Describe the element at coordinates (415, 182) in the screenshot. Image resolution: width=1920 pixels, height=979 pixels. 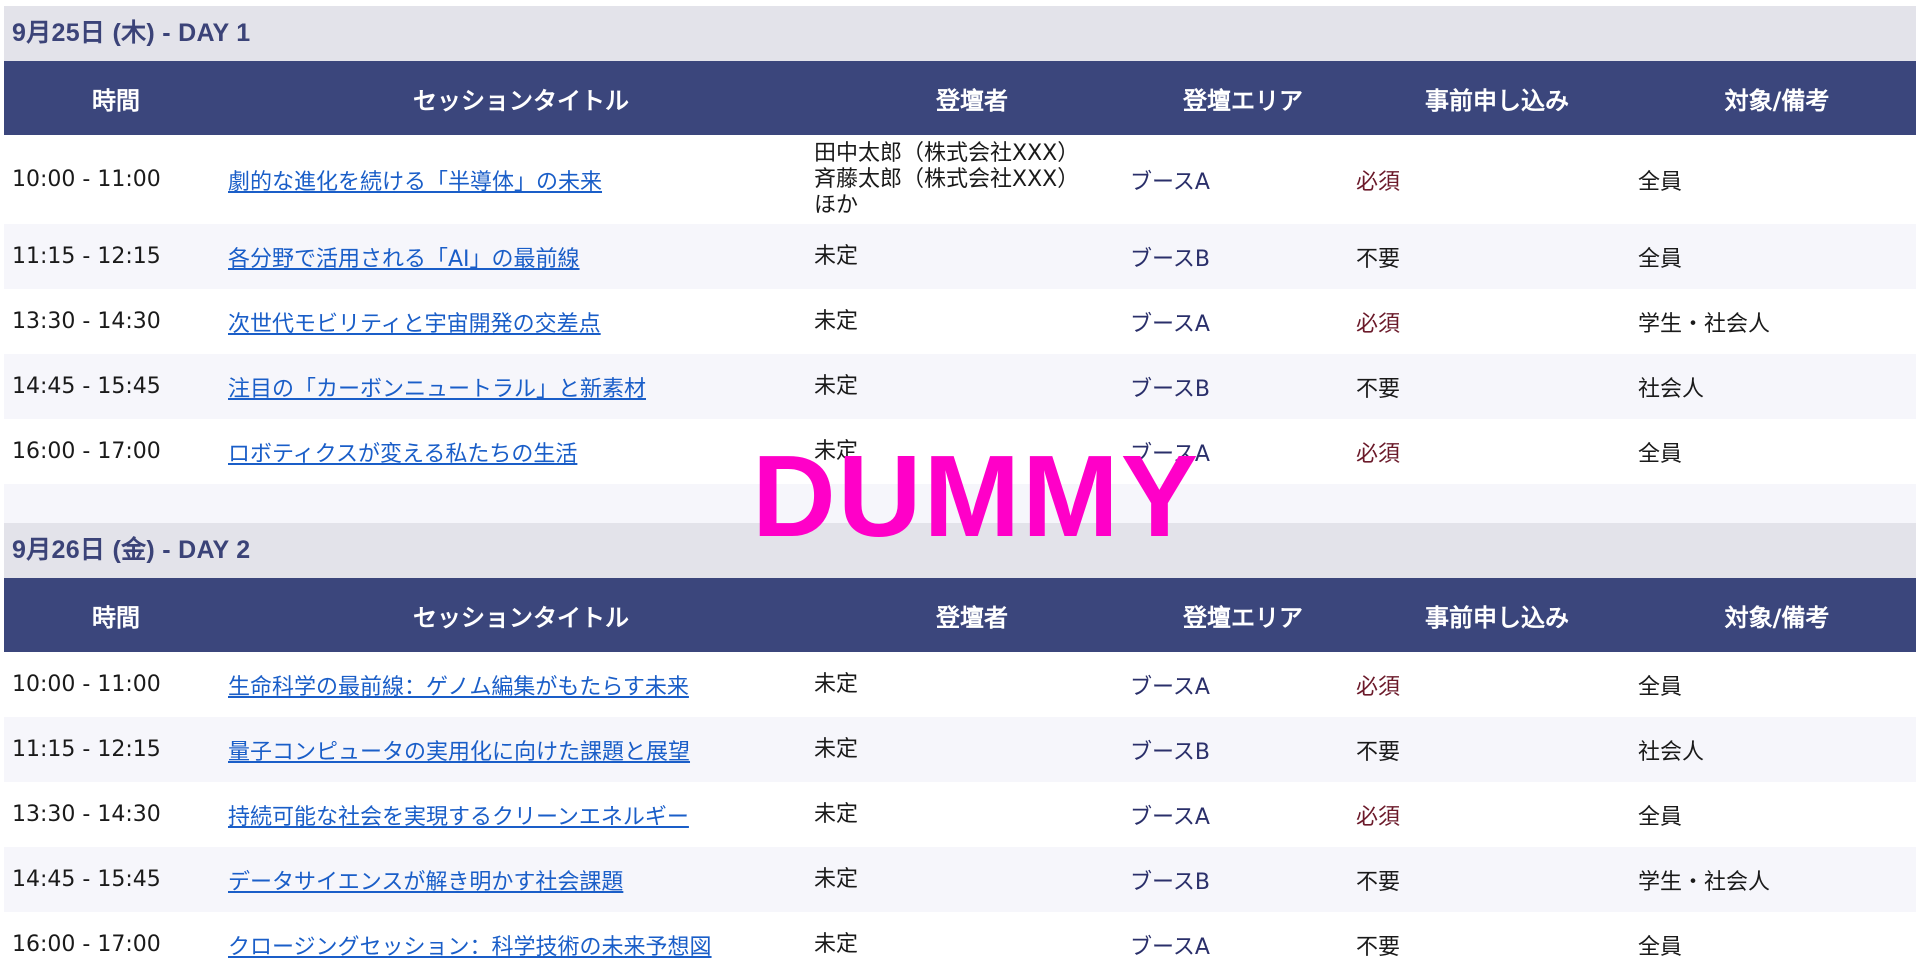
I see `session-title-link: 劇的な進化を続ける「半導体」の未来` at that location.